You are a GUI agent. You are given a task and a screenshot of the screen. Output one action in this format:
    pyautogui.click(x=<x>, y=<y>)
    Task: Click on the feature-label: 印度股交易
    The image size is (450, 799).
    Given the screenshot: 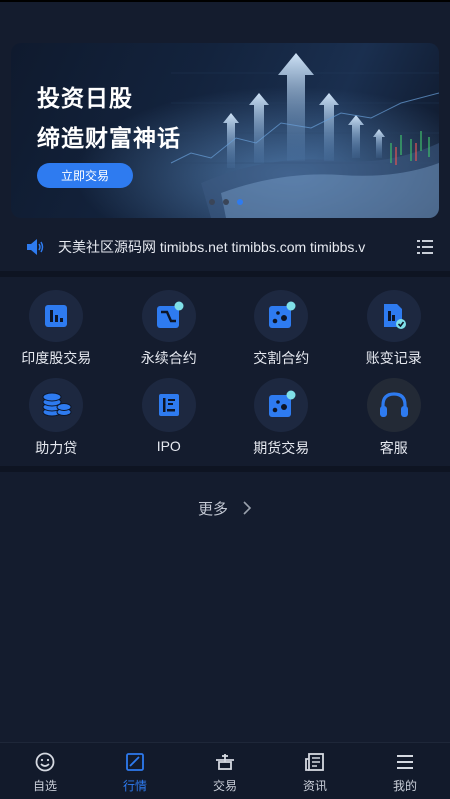 What is the action you would take?
    pyautogui.click(x=56, y=358)
    